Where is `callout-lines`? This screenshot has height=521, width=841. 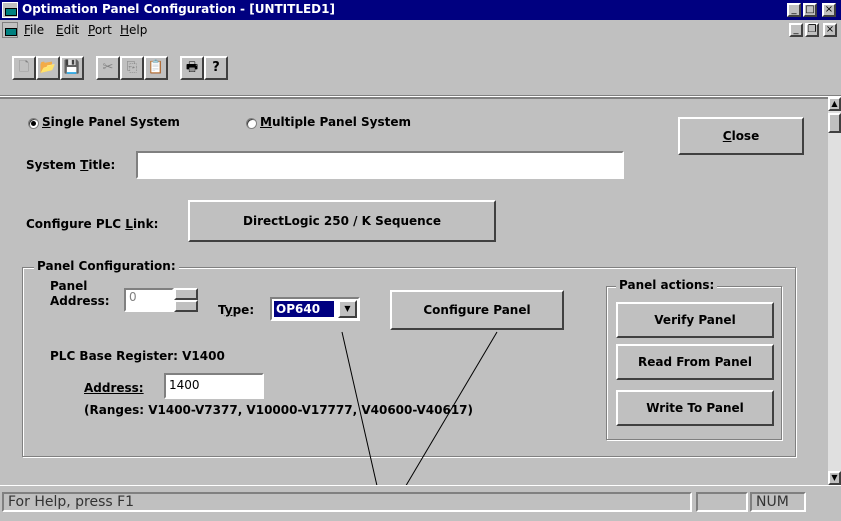 callout-lines is located at coordinates (419, 426).